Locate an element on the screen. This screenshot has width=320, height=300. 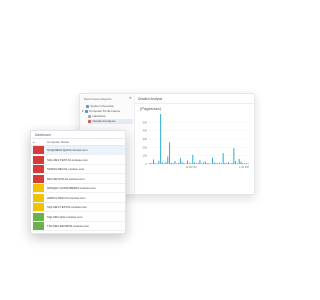
computer-name: SQL-DEV-TEST01.contoso.com is located at coordinates (67, 207).